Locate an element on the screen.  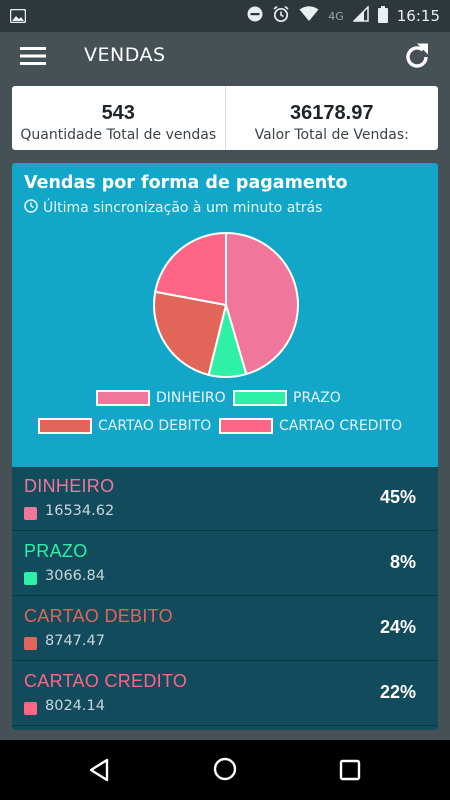
back-triangle-icon is located at coordinates (99, 772).